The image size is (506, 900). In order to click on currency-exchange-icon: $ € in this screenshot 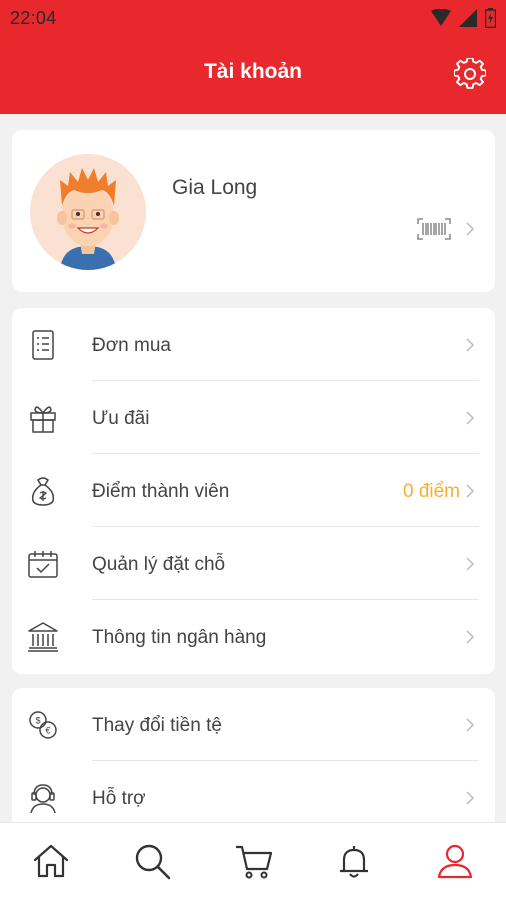, I will do `click(43, 725)`.